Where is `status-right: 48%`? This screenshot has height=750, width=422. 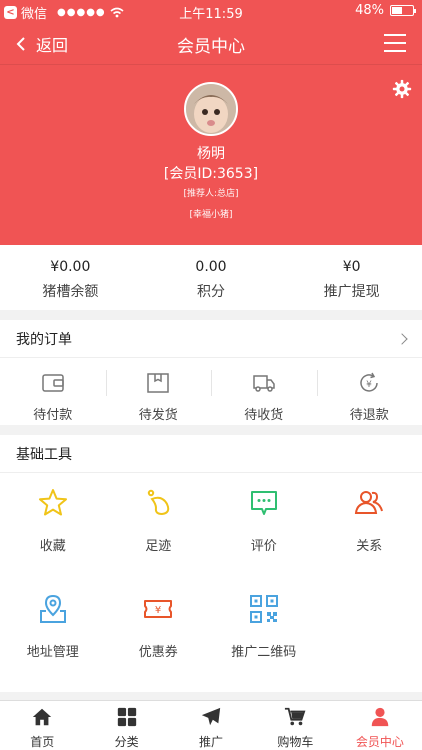 status-right: 48% is located at coordinates (385, 10).